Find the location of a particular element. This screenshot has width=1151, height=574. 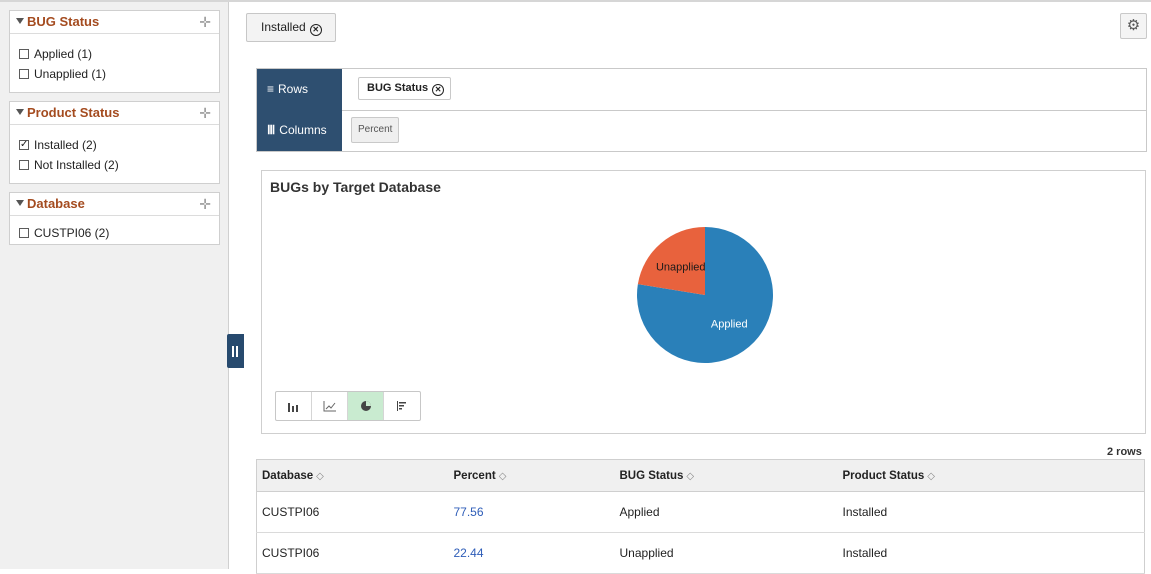

filter-option-label: Unapplied (1) is located at coordinates (70, 74).